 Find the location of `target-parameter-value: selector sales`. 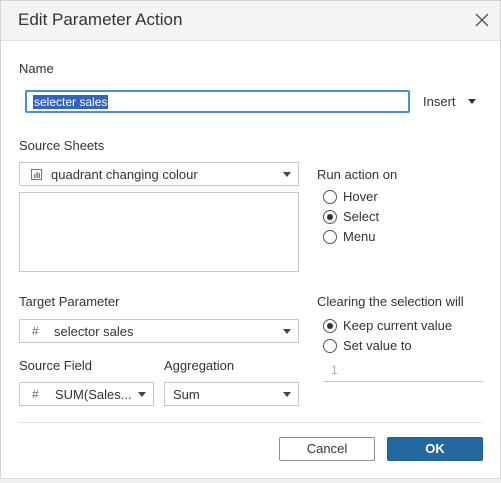

target-parameter-value: selector sales is located at coordinates (94, 331).